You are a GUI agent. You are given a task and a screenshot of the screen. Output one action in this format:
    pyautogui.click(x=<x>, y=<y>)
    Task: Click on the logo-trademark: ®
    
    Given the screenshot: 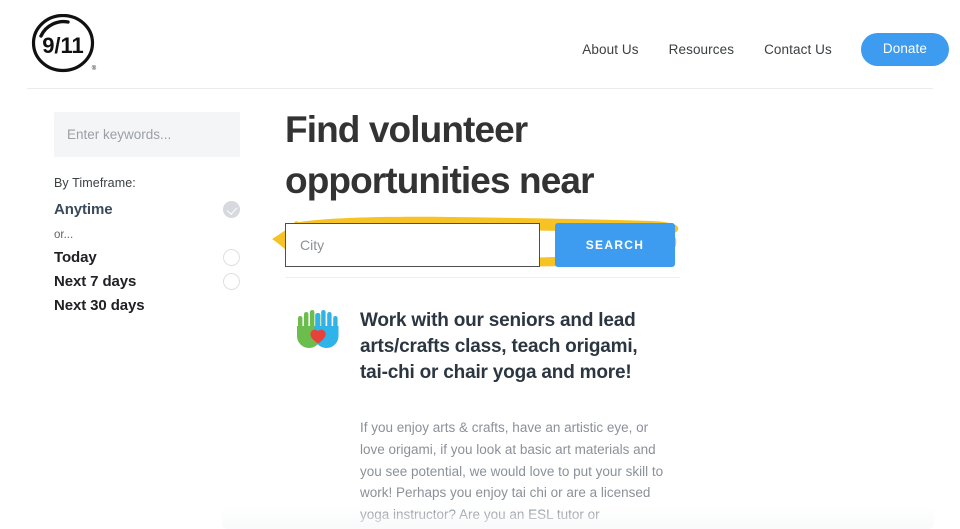 What is the action you would take?
    pyautogui.click(x=94, y=68)
    